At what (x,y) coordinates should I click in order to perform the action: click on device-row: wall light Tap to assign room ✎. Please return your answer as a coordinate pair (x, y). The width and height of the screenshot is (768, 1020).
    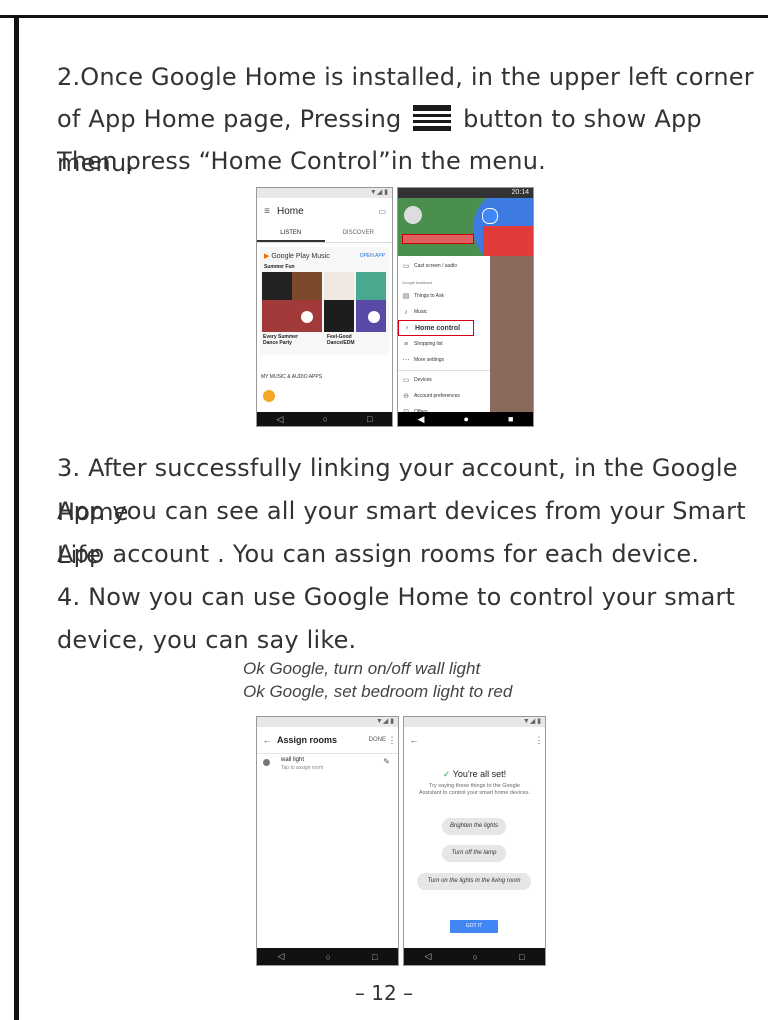
    Looking at the image, I should click on (327, 767).